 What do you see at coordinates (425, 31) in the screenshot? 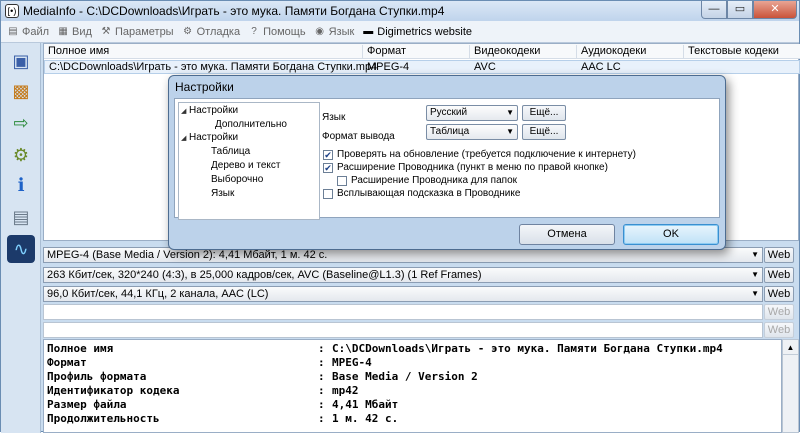
I see `menu-digimetrics-label: Digimetrics website` at bounding box center [425, 31].